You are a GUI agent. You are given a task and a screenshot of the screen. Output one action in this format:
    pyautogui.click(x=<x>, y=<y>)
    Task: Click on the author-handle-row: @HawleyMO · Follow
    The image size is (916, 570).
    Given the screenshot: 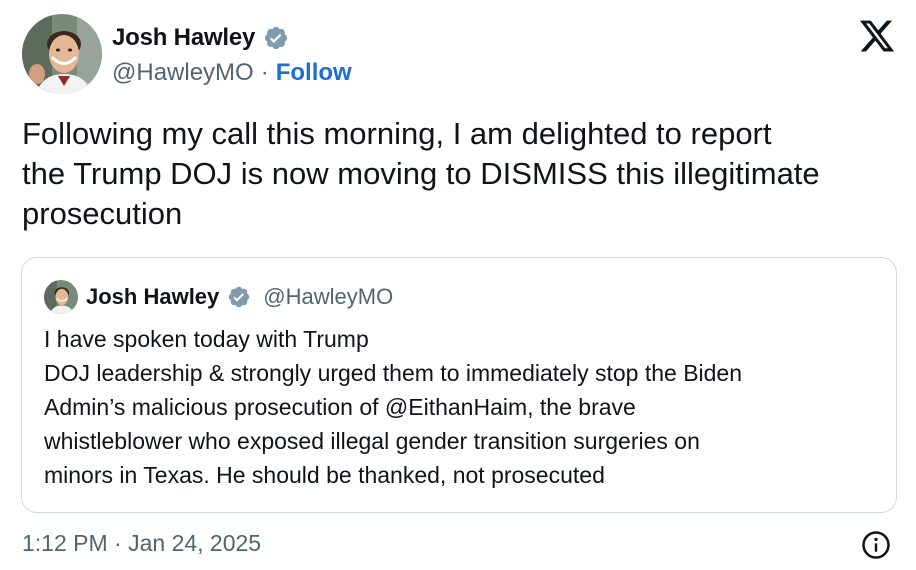 What is the action you would take?
    pyautogui.click(x=232, y=73)
    